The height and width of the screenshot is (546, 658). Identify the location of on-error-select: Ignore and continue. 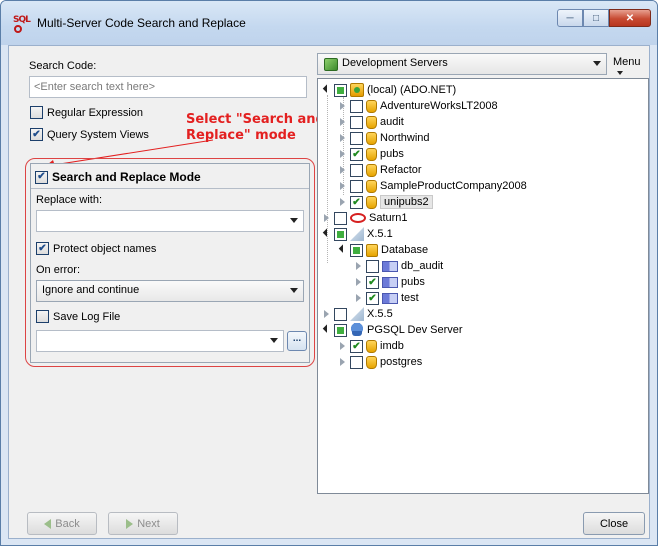
(170, 291).